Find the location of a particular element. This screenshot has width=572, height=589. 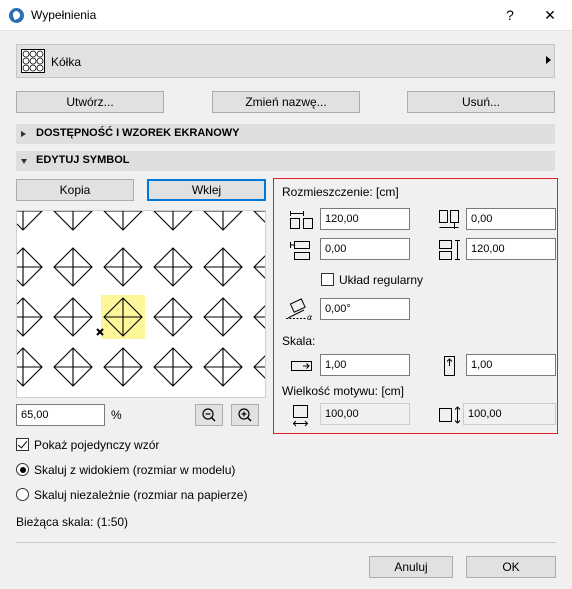

fill-selector: Kółka is located at coordinates (285, 61).